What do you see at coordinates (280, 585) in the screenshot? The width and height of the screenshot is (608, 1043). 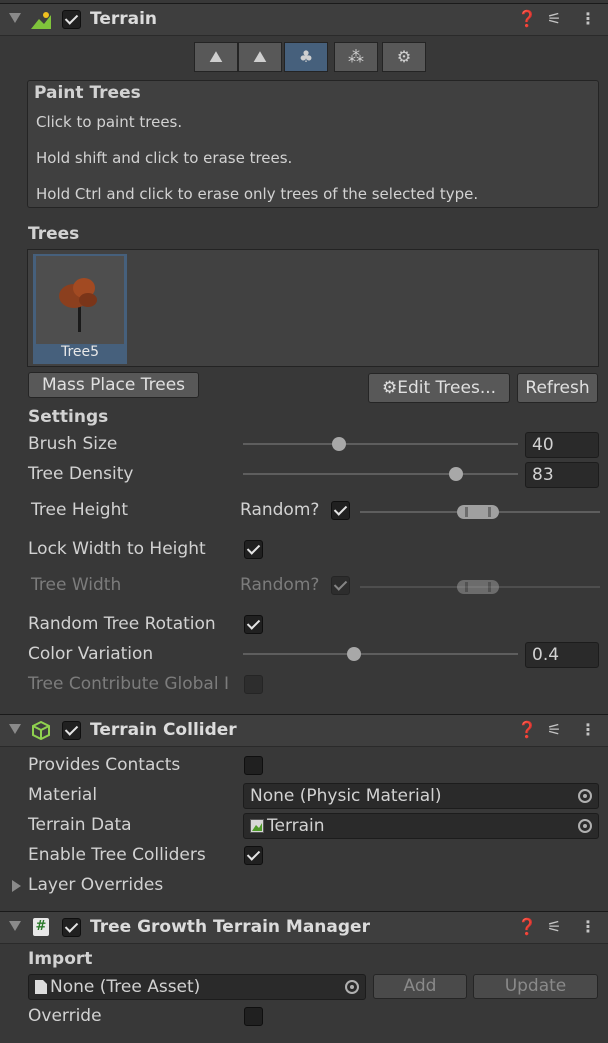 I see `tree-width-random-label: Random?` at bounding box center [280, 585].